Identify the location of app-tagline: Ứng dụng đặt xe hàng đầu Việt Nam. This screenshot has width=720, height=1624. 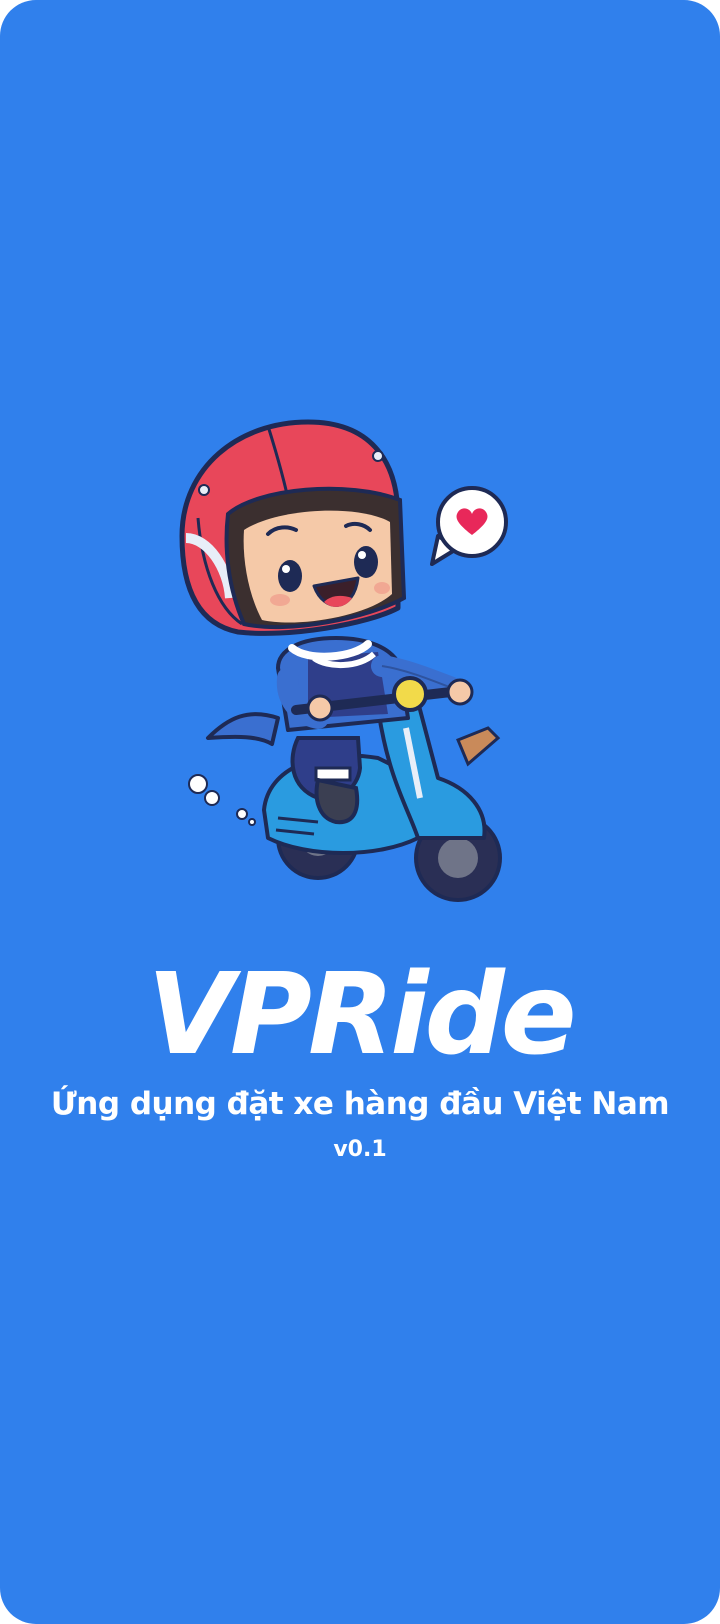
(360, 1104).